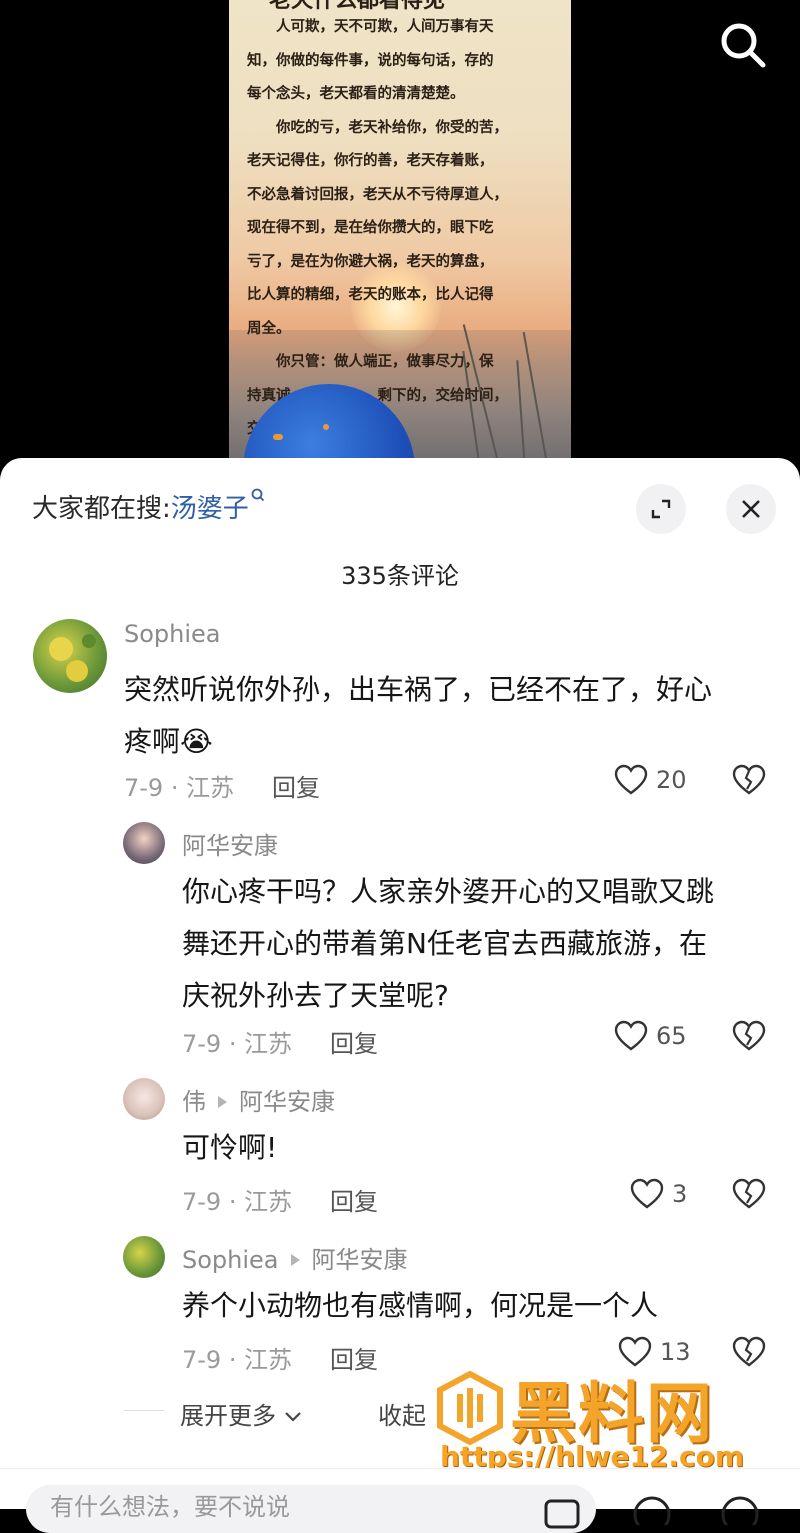 The height and width of the screenshot is (1533, 800). I want to click on thread-divider, so click(144, 1410).